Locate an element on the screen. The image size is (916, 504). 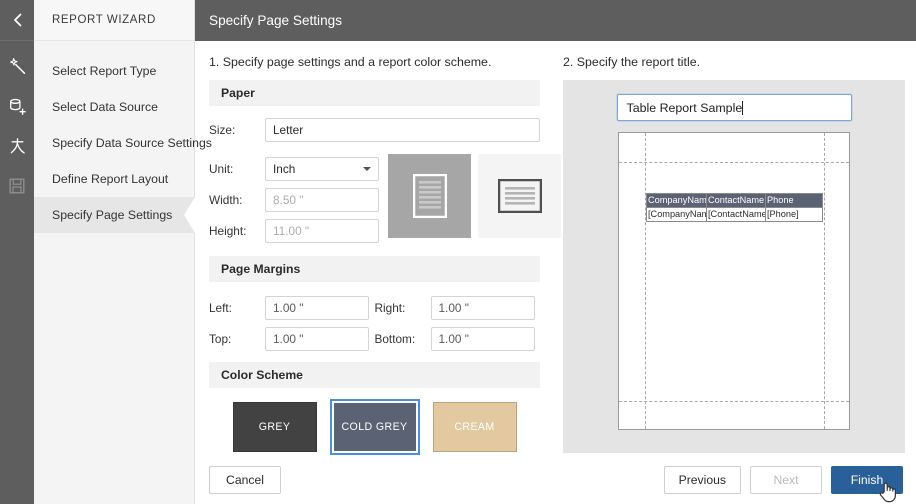
landscape-orientation-button is located at coordinates (519, 196).